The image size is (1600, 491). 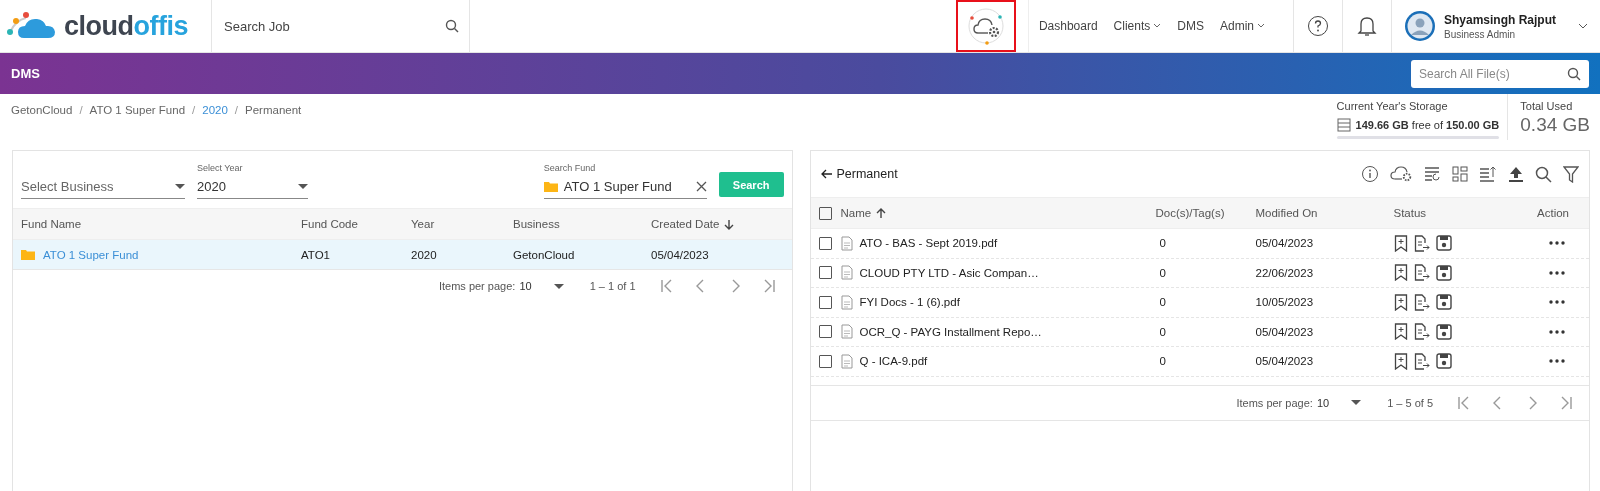 I want to click on breadcrumb-link: Permanent, so click(x=273, y=127).